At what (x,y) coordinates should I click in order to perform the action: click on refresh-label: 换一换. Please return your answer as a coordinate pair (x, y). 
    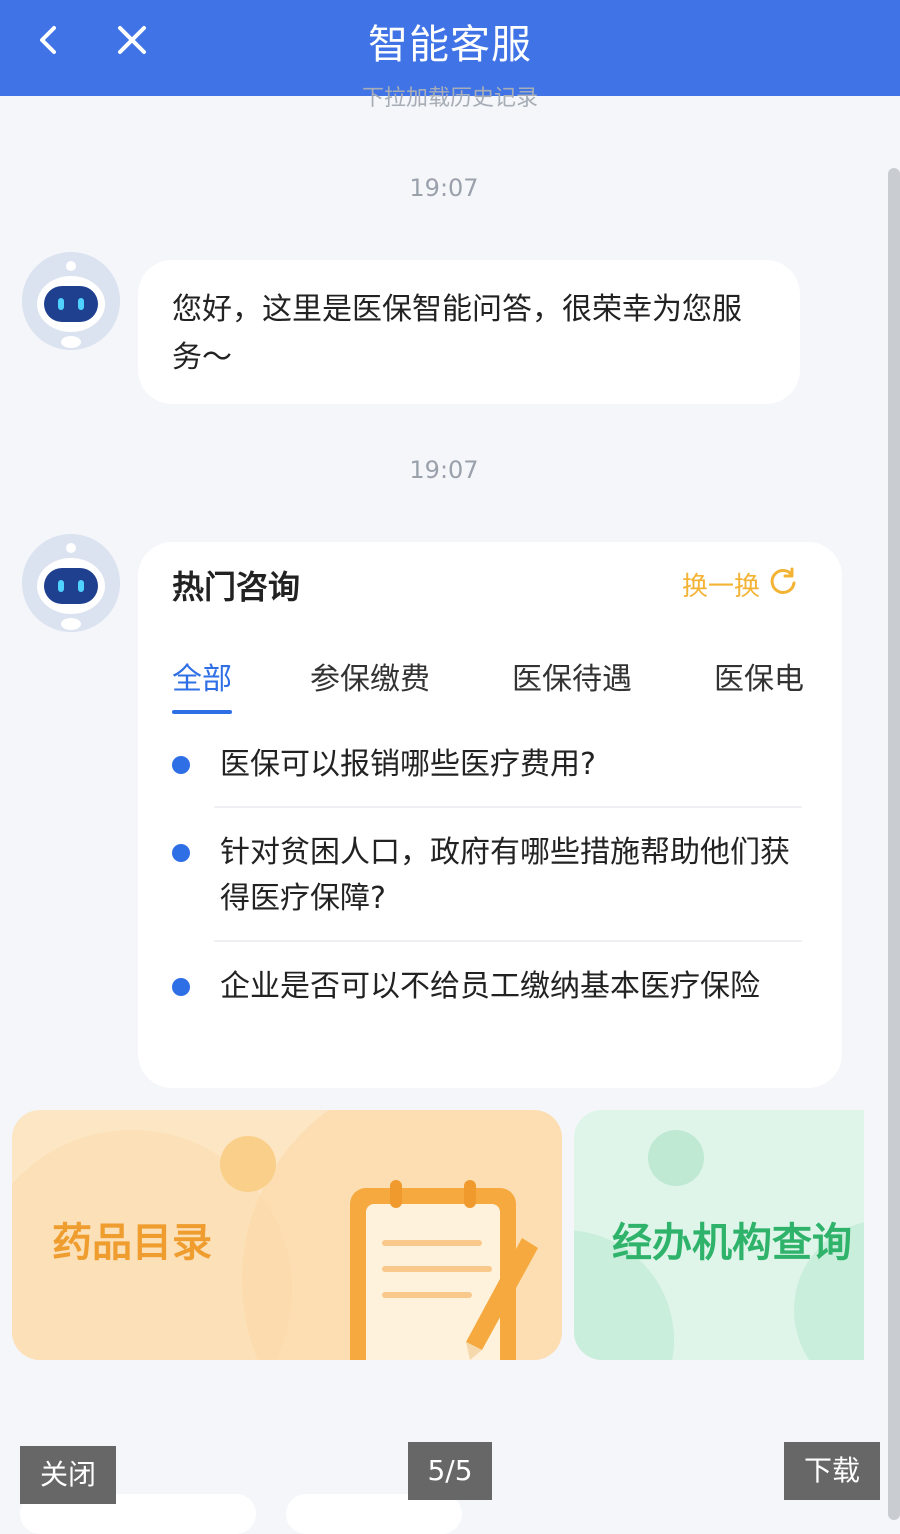
    Looking at the image, I should click on (720, 587).